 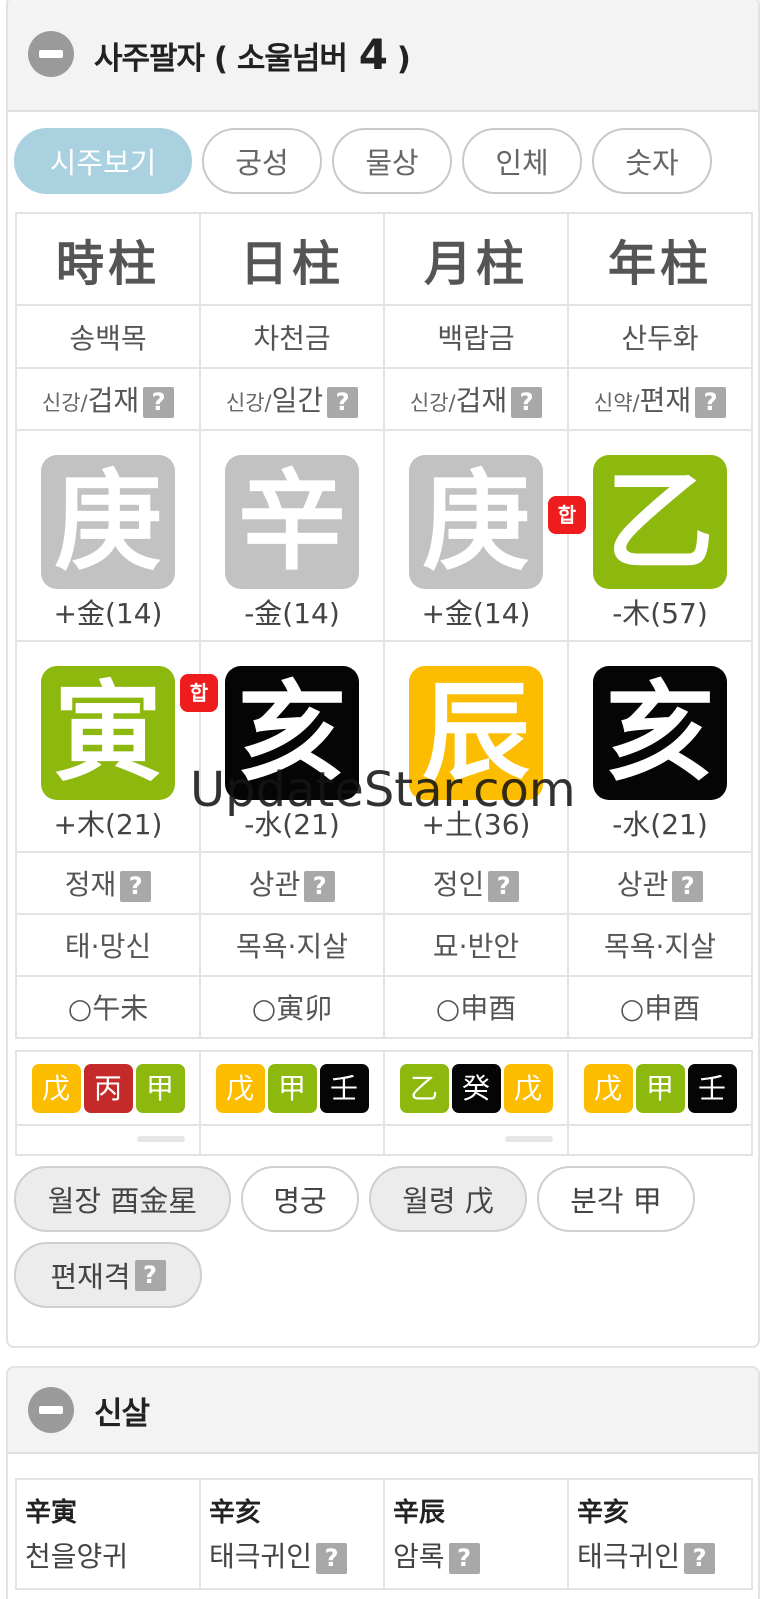 What do you see at coordinates (476, 1534) in the screenshot?
I see `sinsal-cell: 辛辰 암록?` at bounding box center [476, 1534].